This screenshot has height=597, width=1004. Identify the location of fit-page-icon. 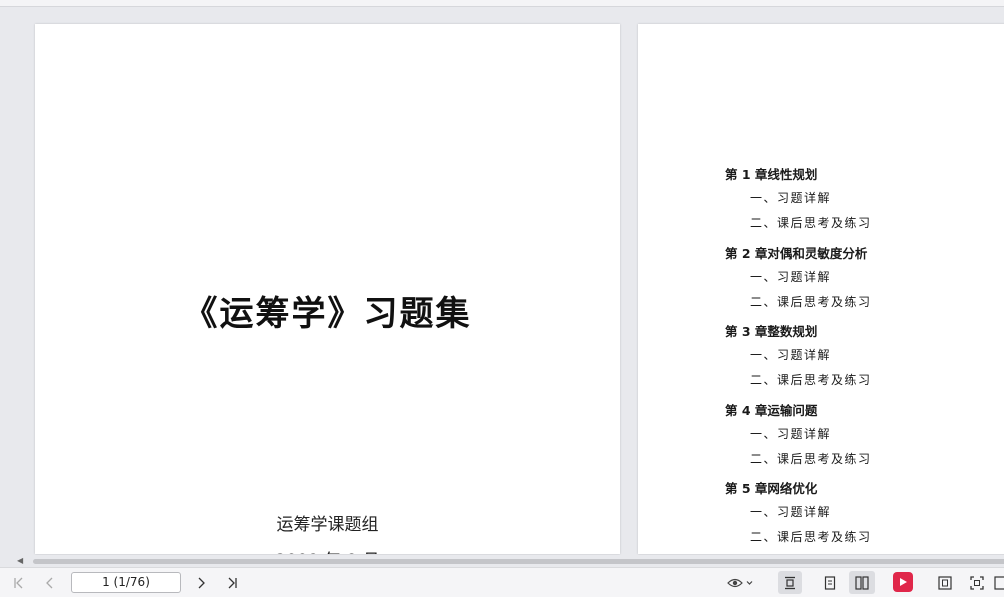
(945, 582).